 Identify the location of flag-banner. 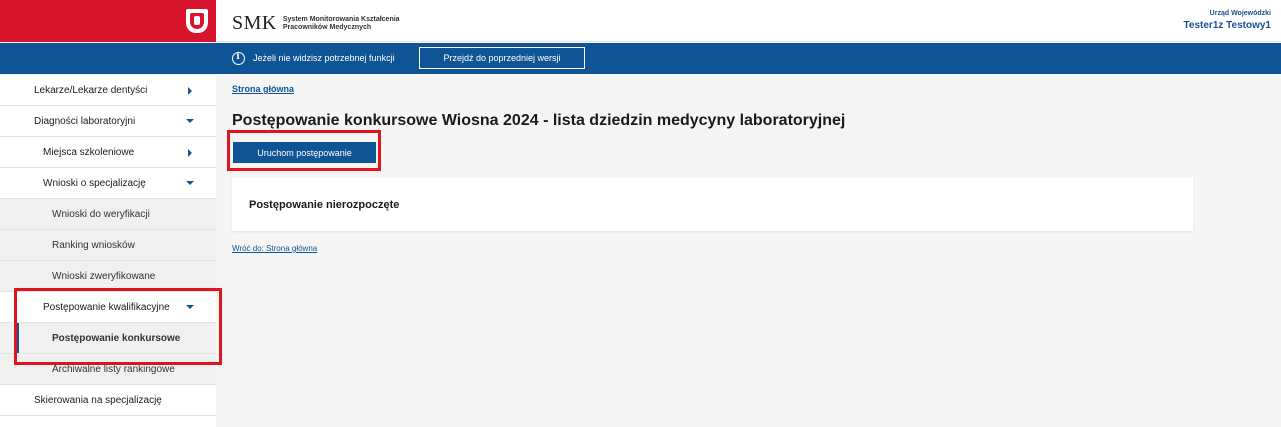
(108, 21).